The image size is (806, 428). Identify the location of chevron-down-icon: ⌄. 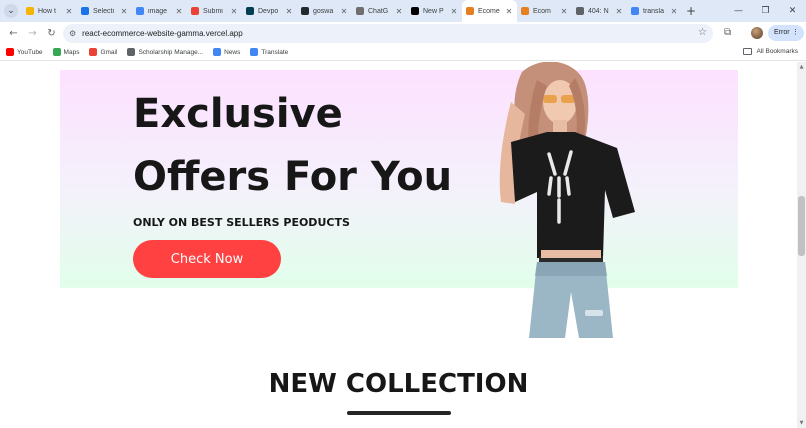
(11, 11).